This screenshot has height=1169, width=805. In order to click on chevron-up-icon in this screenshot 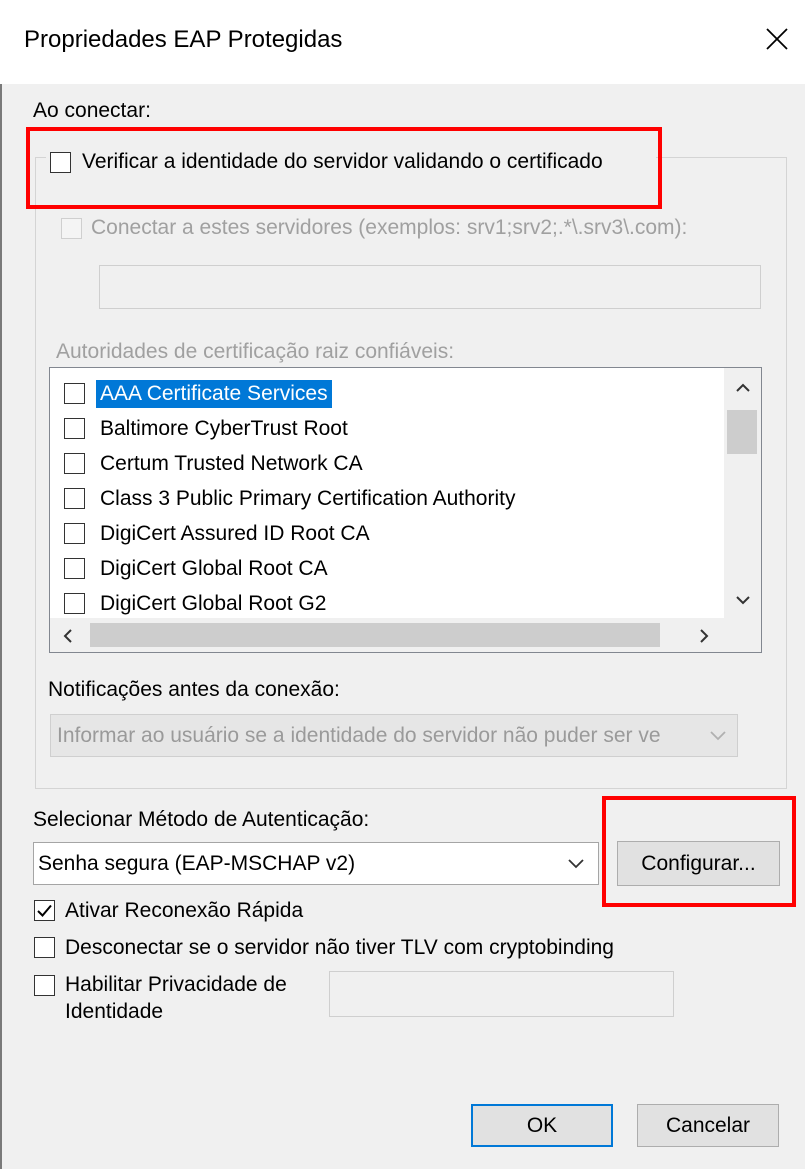, I will do `click(743, 388)`.